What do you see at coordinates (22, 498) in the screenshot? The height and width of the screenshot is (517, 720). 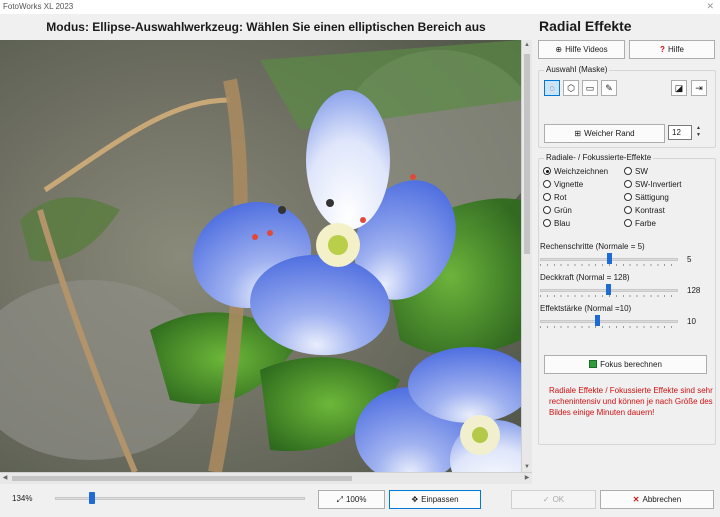 I see `zoom-level: 134%` at bounding box center [22, 498].